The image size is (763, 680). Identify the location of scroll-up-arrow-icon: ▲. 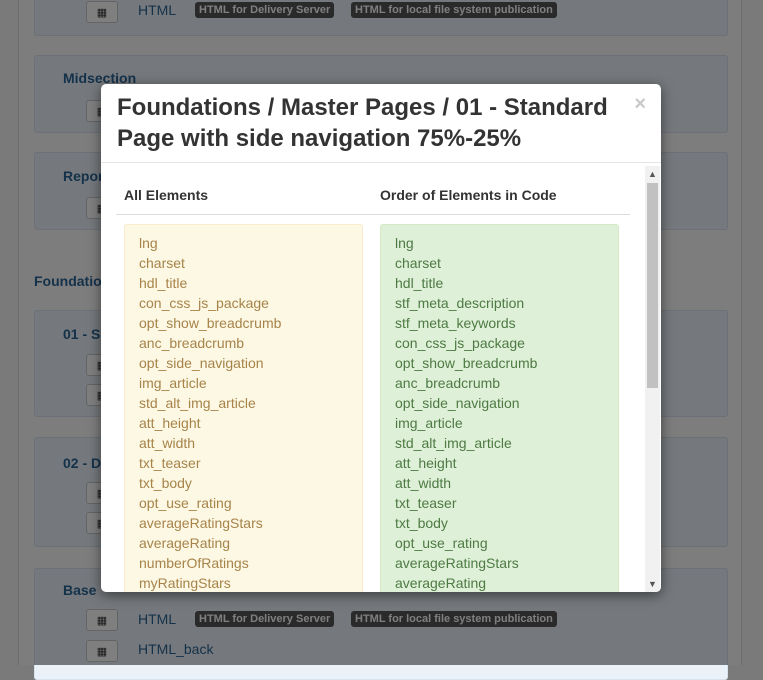
(652, 174).